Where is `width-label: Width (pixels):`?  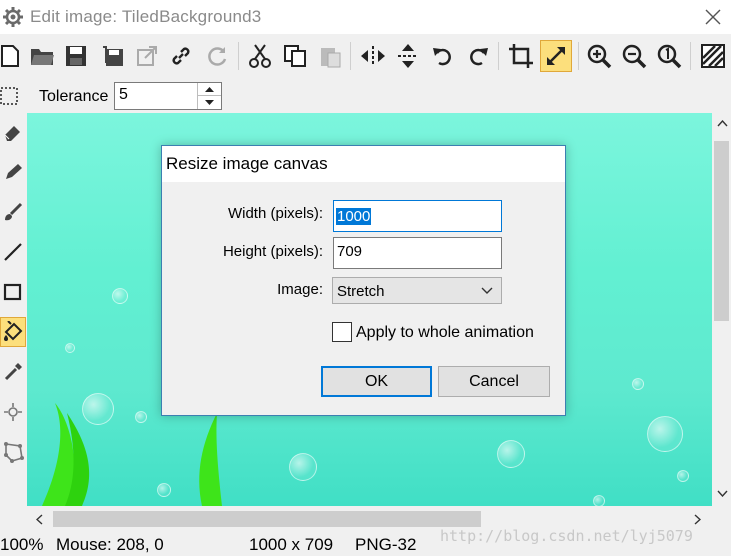 width-label: Width (pixels): is located at coordinates (275, 213).